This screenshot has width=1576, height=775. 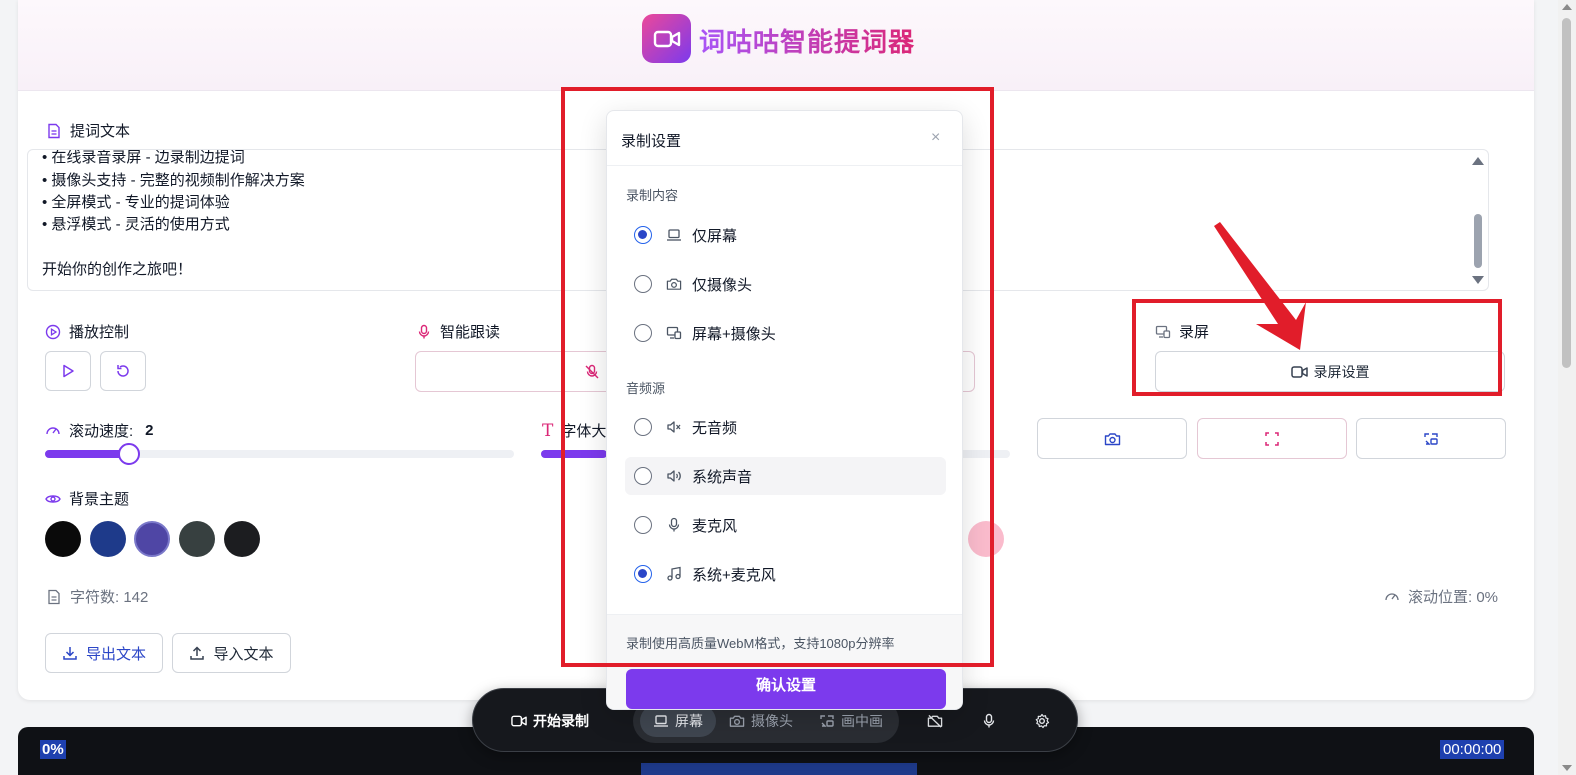 What do you see at coordinates (197, 653) in the screenshot?
I see `upload-icon` at bounding box center [197, 653].